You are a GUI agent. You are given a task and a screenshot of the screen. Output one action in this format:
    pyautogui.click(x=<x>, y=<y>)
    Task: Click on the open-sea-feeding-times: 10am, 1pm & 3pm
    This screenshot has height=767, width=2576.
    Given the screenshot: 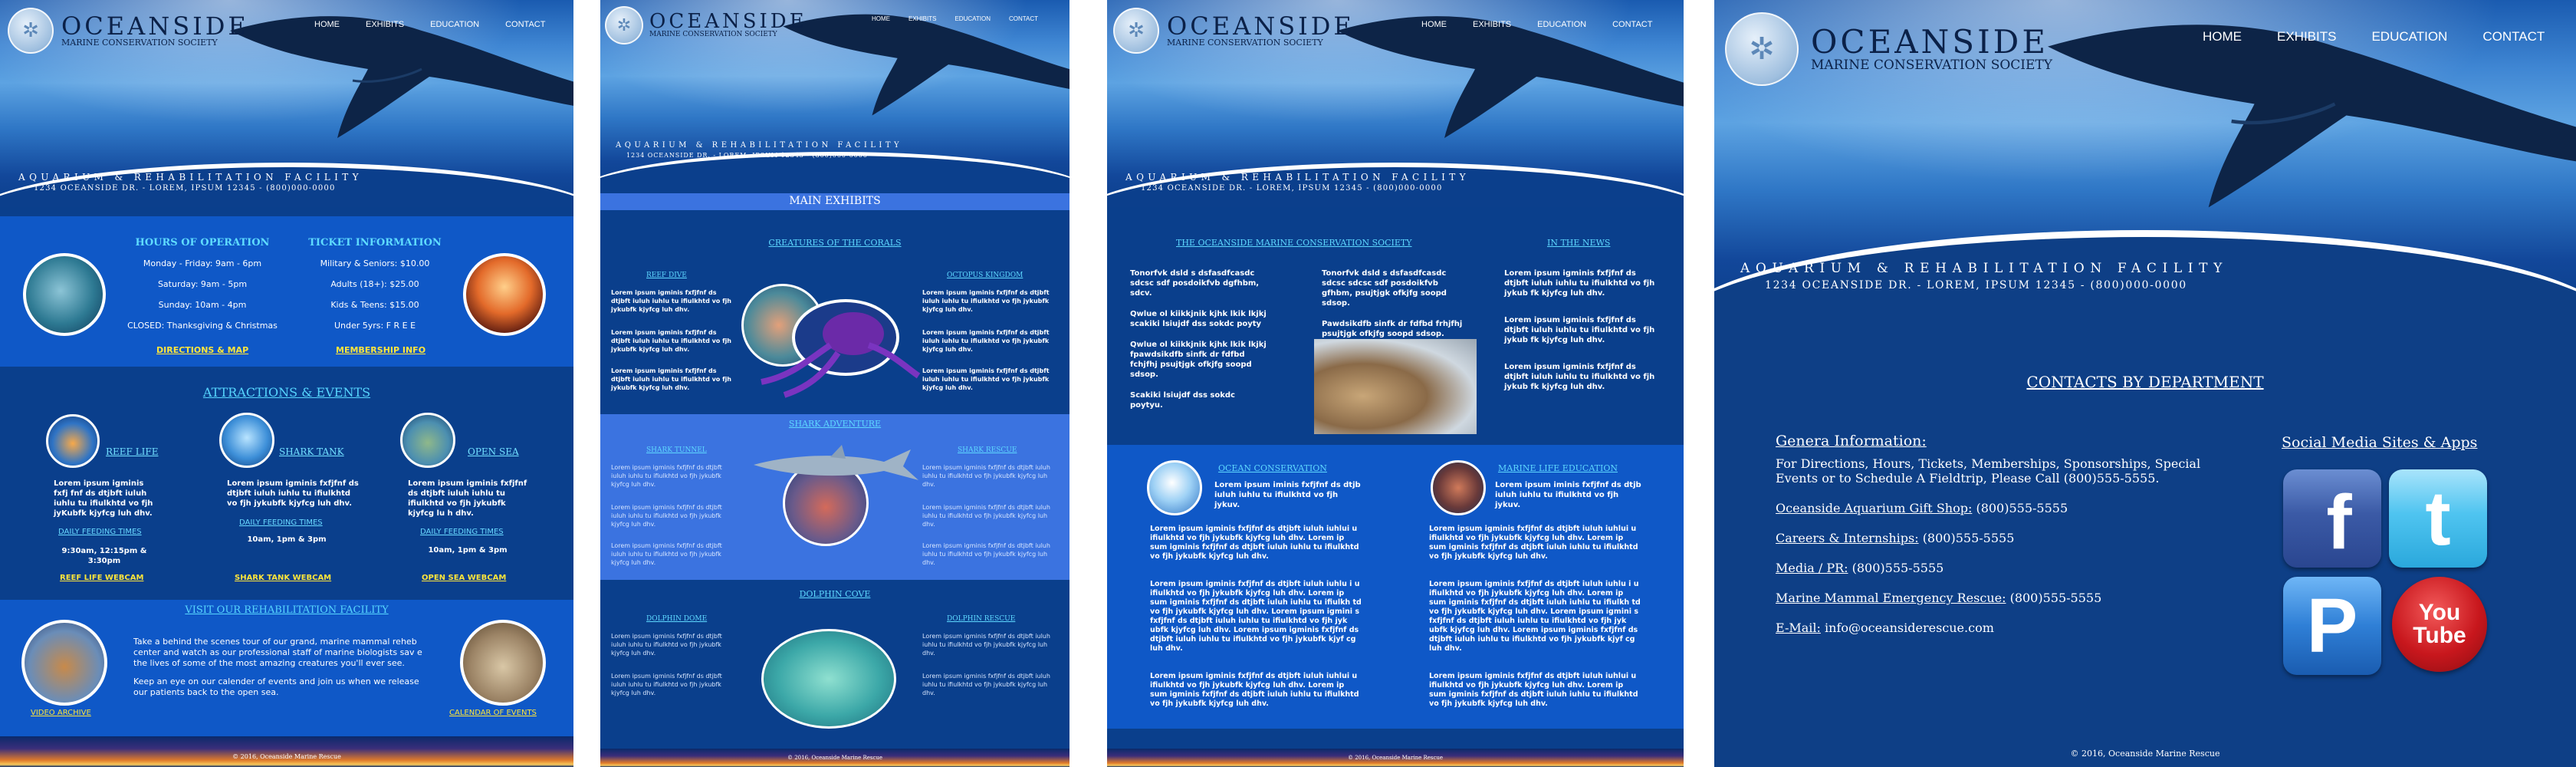 What is the action you would take?
    pyautogui.click(x=468, y=550)
    